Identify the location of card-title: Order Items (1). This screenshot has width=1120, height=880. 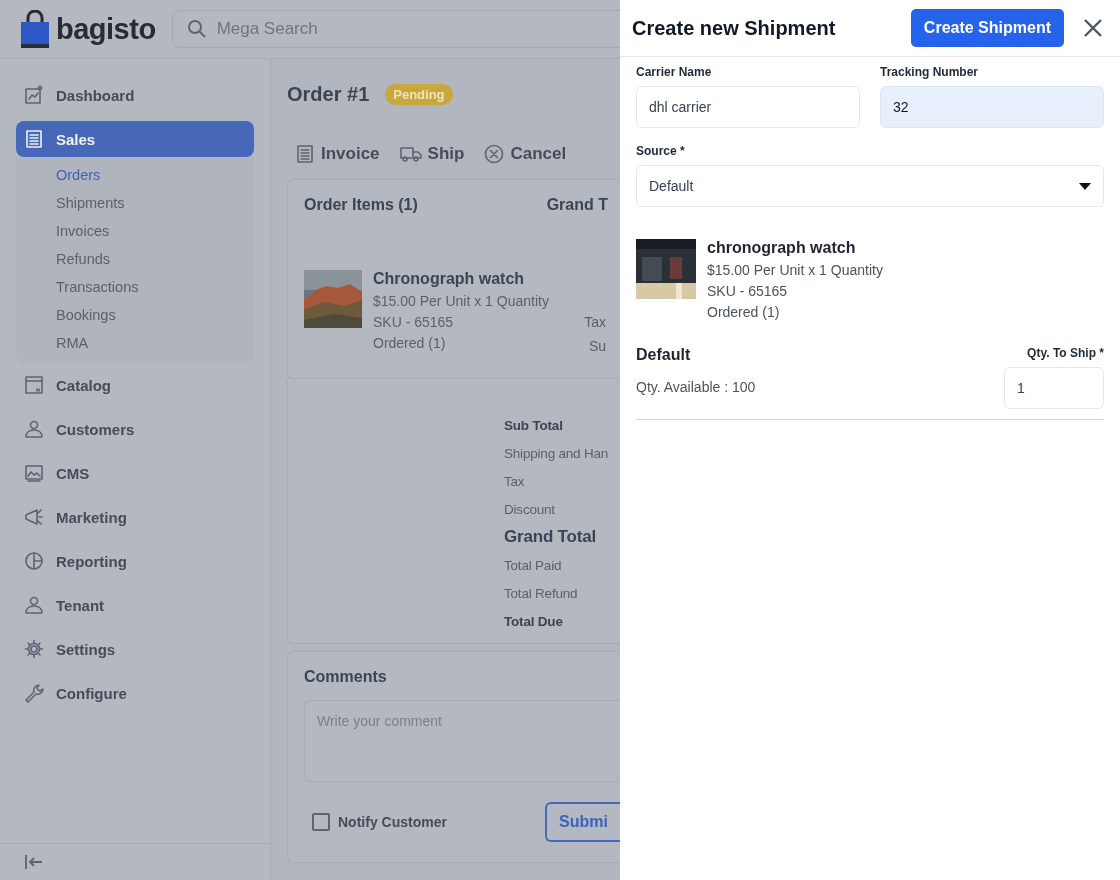
(361, 205).